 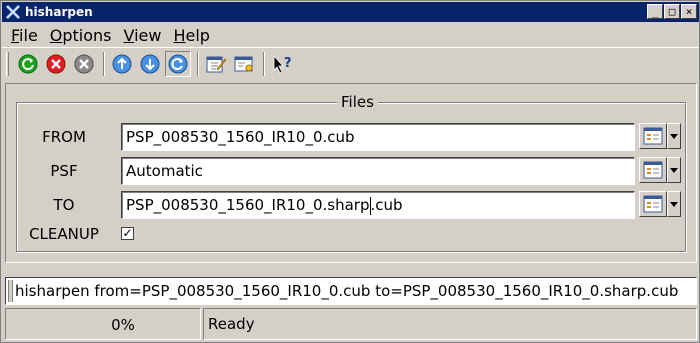 I want to click on back-icon, so click(x=122, y=63).